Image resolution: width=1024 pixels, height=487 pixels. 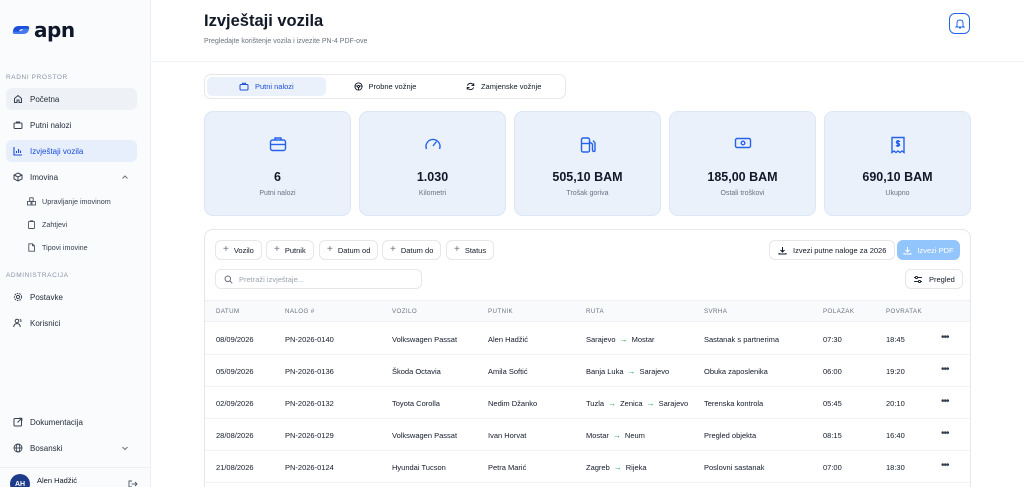 What do you see at coordinates (238, 250) in the screenshot?
I see `filter-vozilo-button: + Vozilo` at bounding box center [238, 250].